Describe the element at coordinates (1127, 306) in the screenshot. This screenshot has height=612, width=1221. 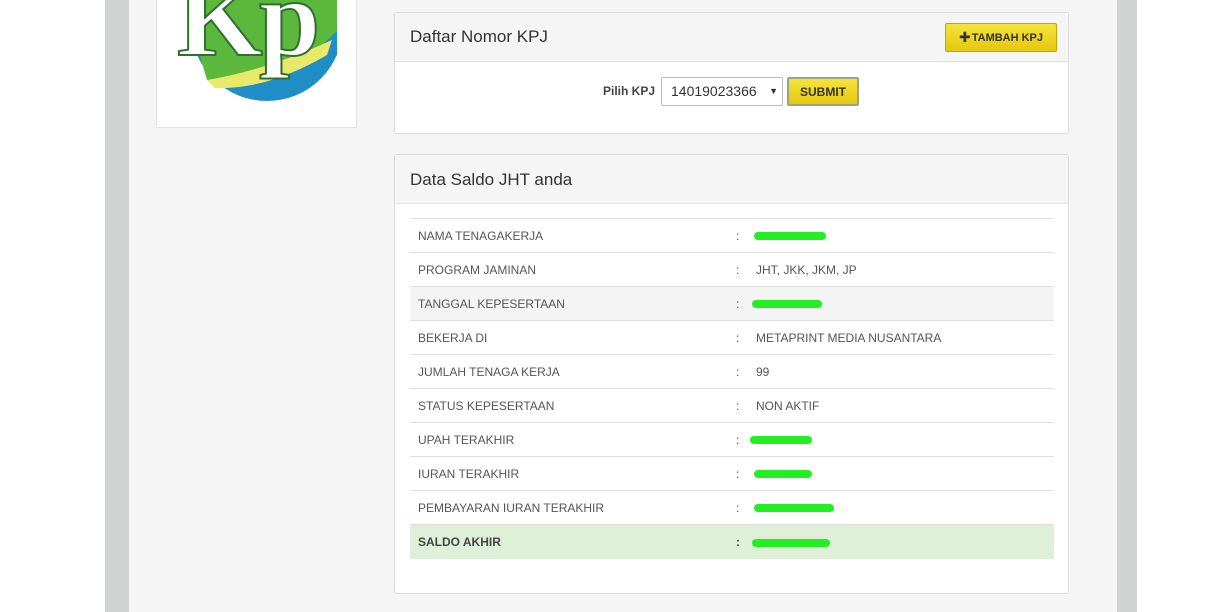
I see `page-gutter-right` at that location.